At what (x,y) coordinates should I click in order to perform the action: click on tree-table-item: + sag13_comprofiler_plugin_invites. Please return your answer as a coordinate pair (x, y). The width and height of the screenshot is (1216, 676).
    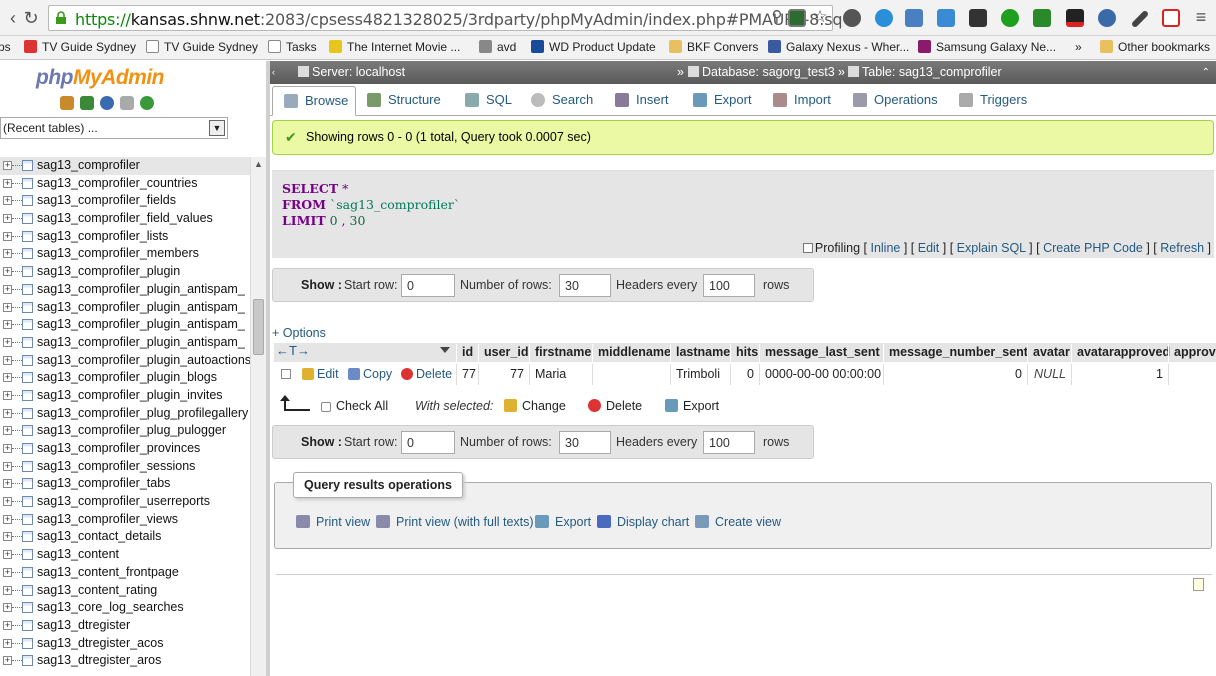
    Looking at the image, I should click on (125, 396).